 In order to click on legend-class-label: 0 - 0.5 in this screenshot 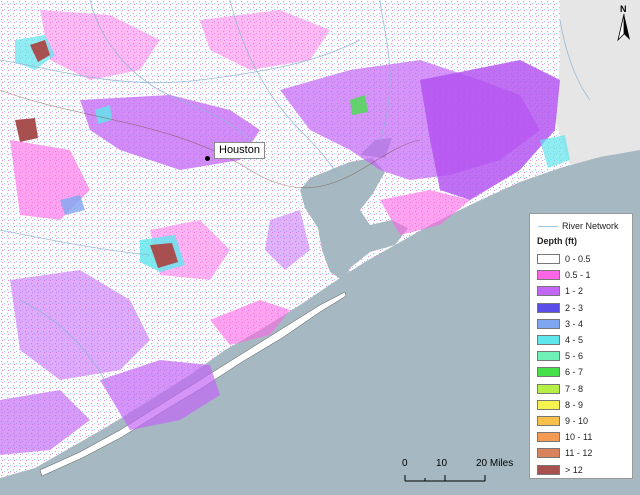, I will do `click(578, 259)`.